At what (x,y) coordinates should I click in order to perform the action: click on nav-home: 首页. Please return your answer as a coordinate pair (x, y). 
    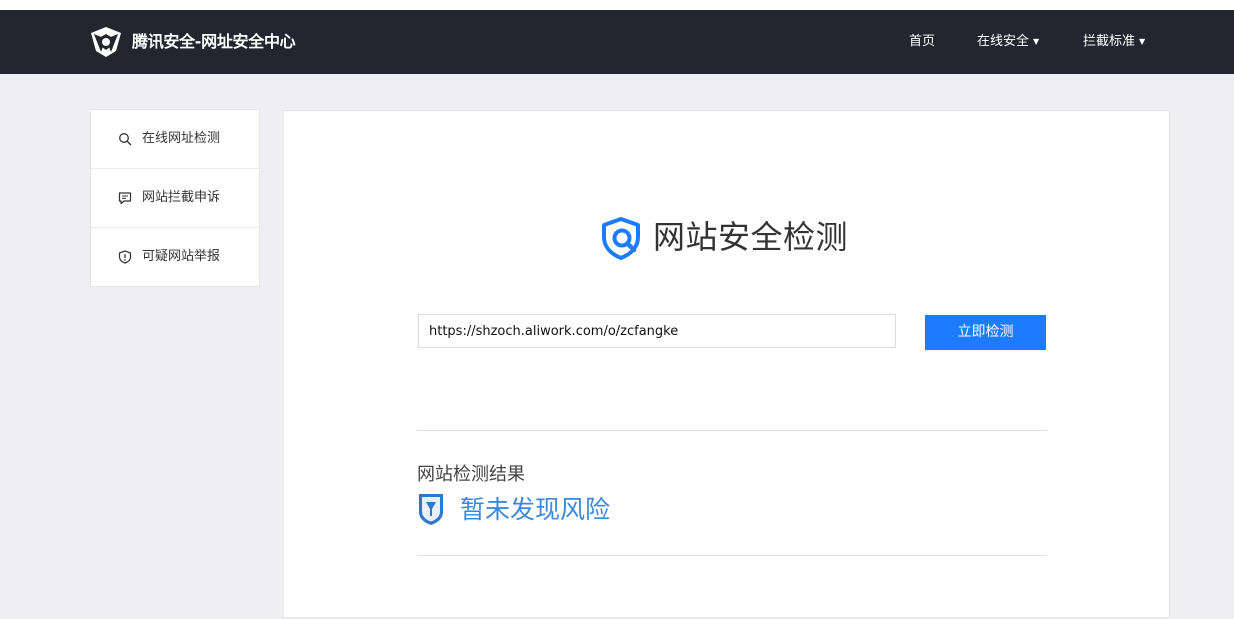
    Looking at the image, I should click on (922, 42).